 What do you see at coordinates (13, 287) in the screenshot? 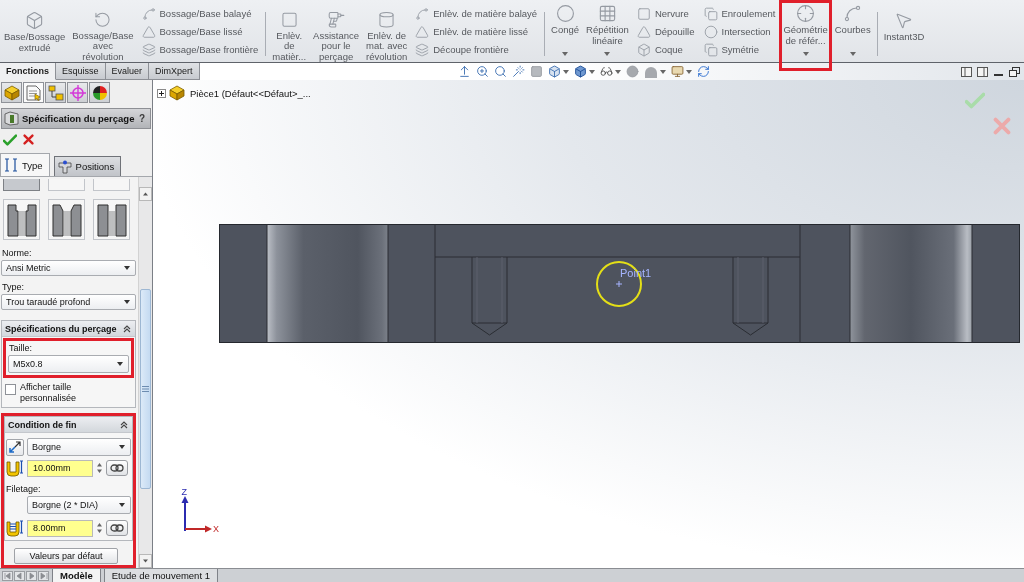
I see `field-label: Type:` at bounding box center [13, 287].